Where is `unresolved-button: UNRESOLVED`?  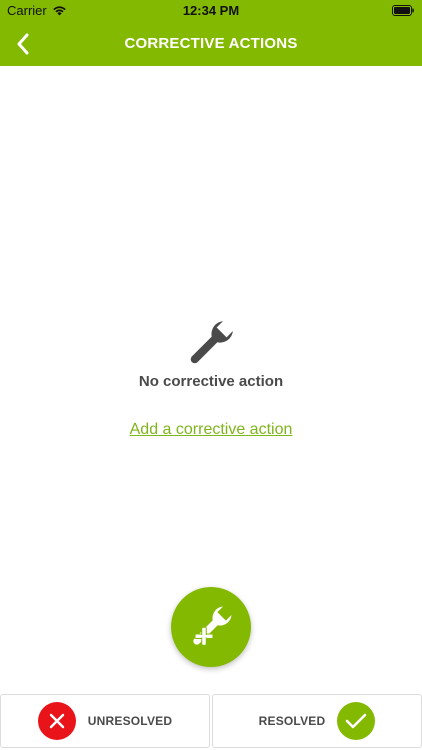 unresolved-button: UNRESOLVED is located at coordinates (105, 721).